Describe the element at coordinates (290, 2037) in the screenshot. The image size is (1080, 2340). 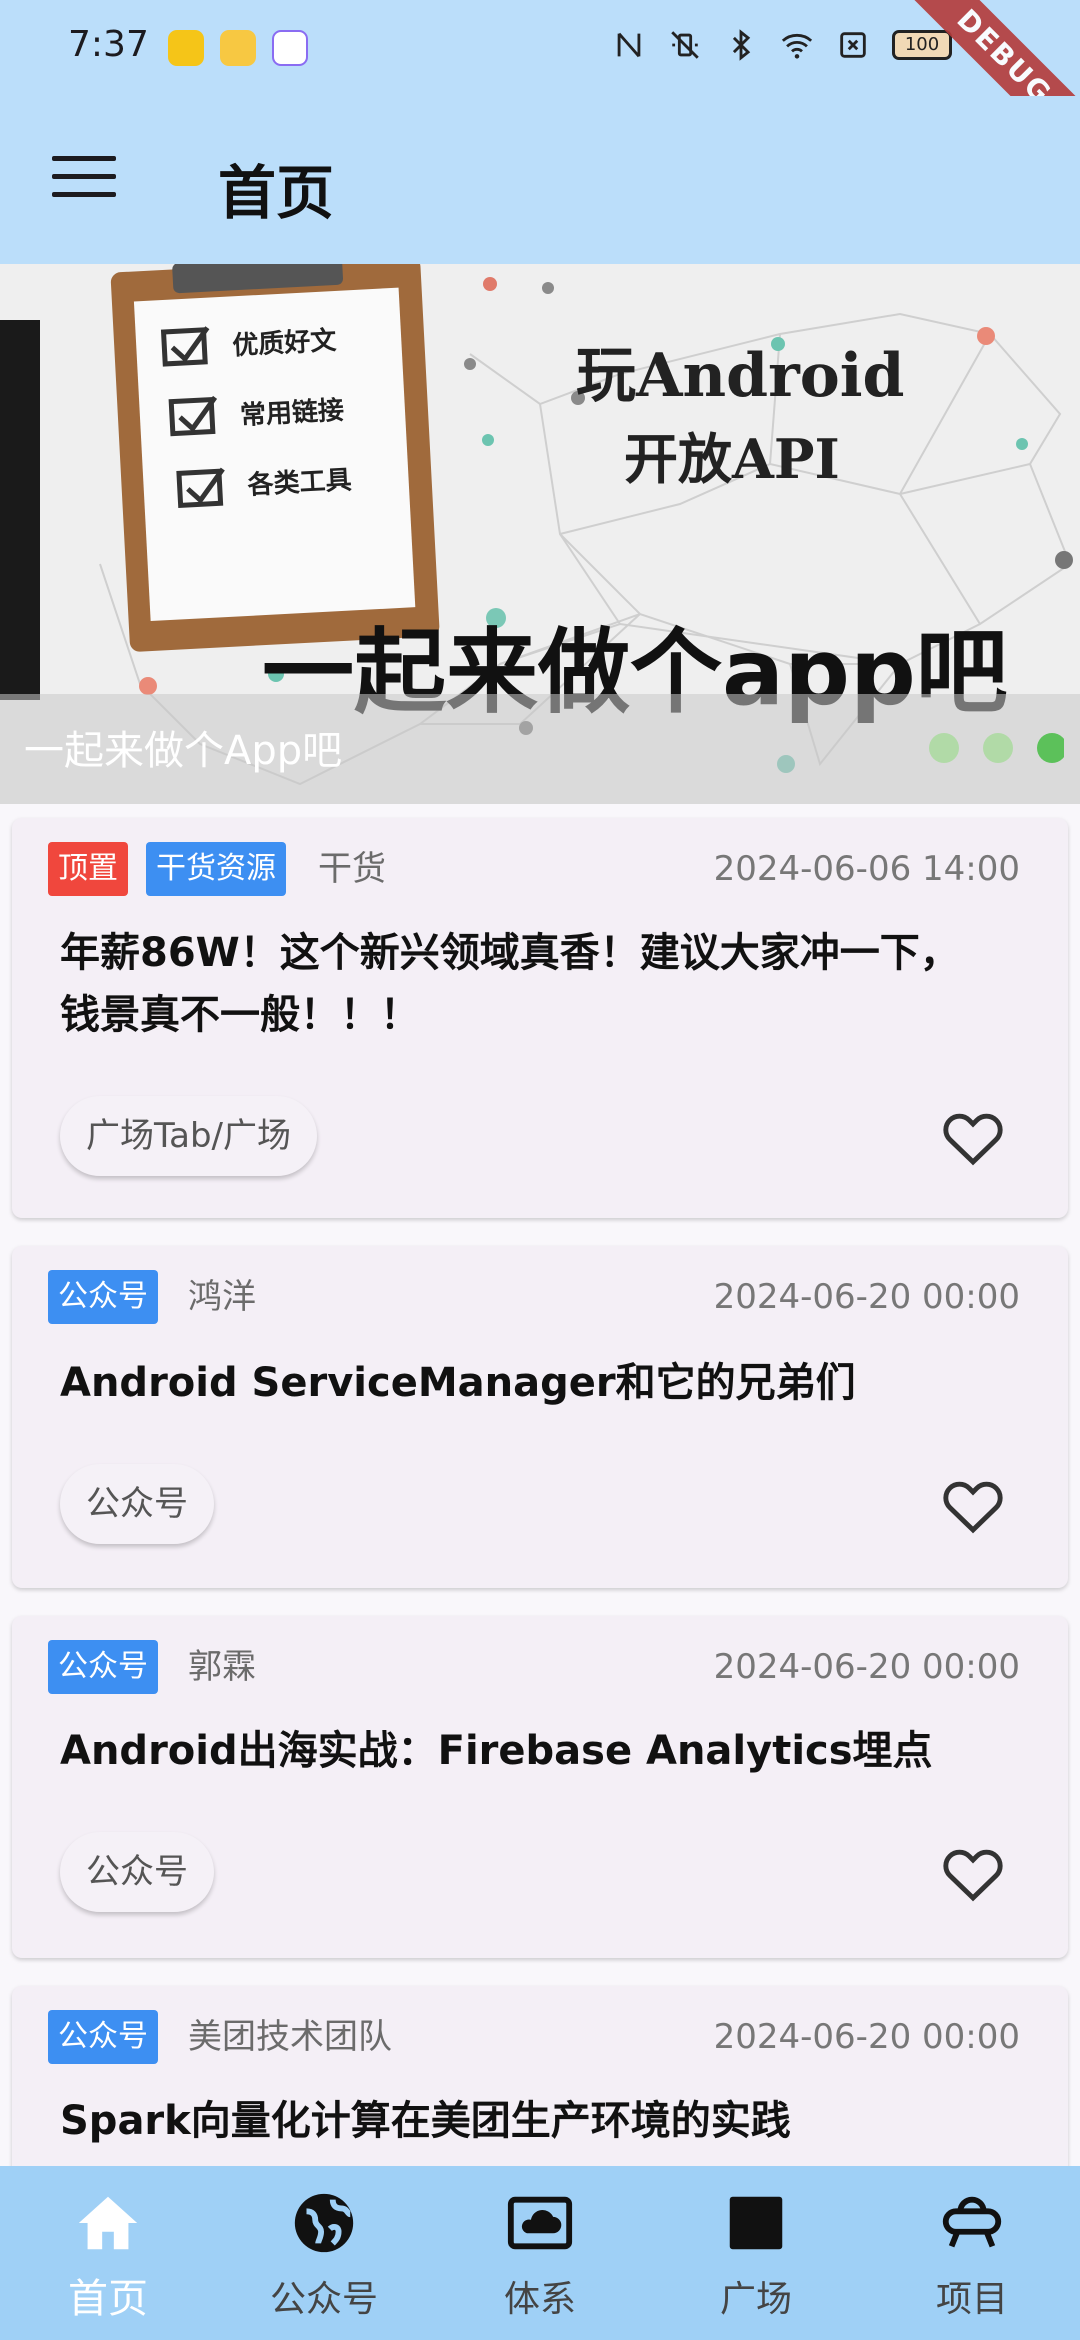
I see `article-author: 美团技术团队` at that location.